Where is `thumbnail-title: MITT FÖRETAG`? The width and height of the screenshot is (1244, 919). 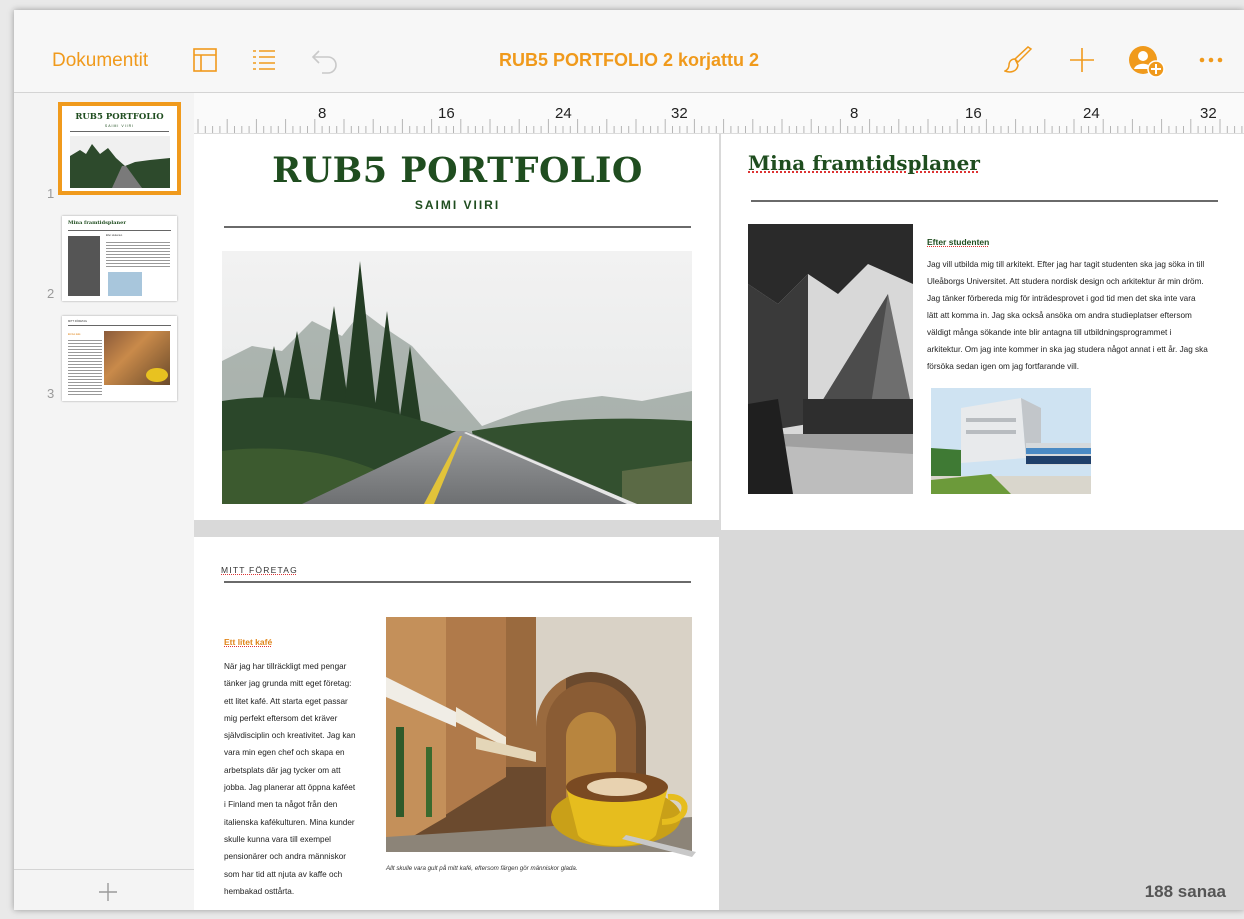 thumbnail-title: MITT FÖRETAG is located at coordinates (78, 321).